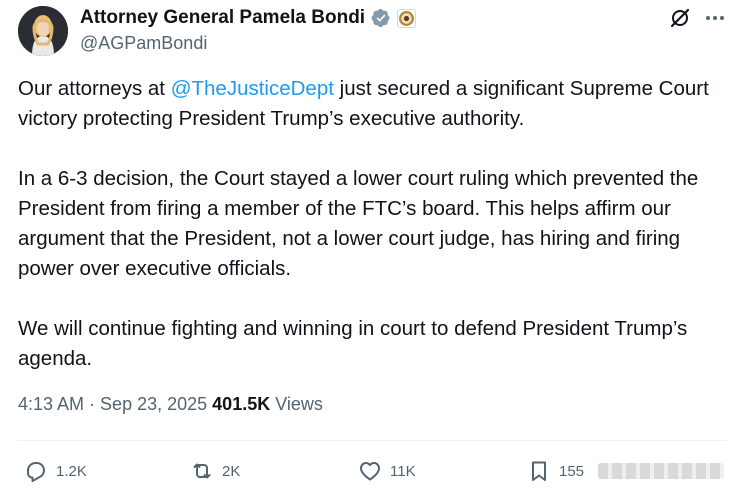  I want to click on mention-link: @TheJusticeDept, so click(252, 88).